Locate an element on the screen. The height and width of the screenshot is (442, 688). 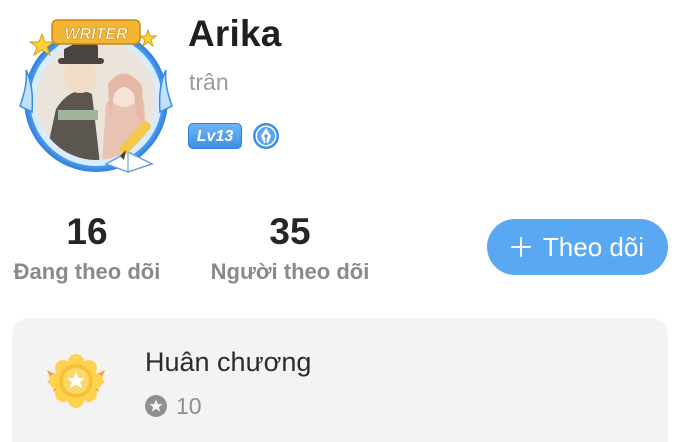
followers-stat: 35 Người theo dõi is located at coordinates (290, 248).